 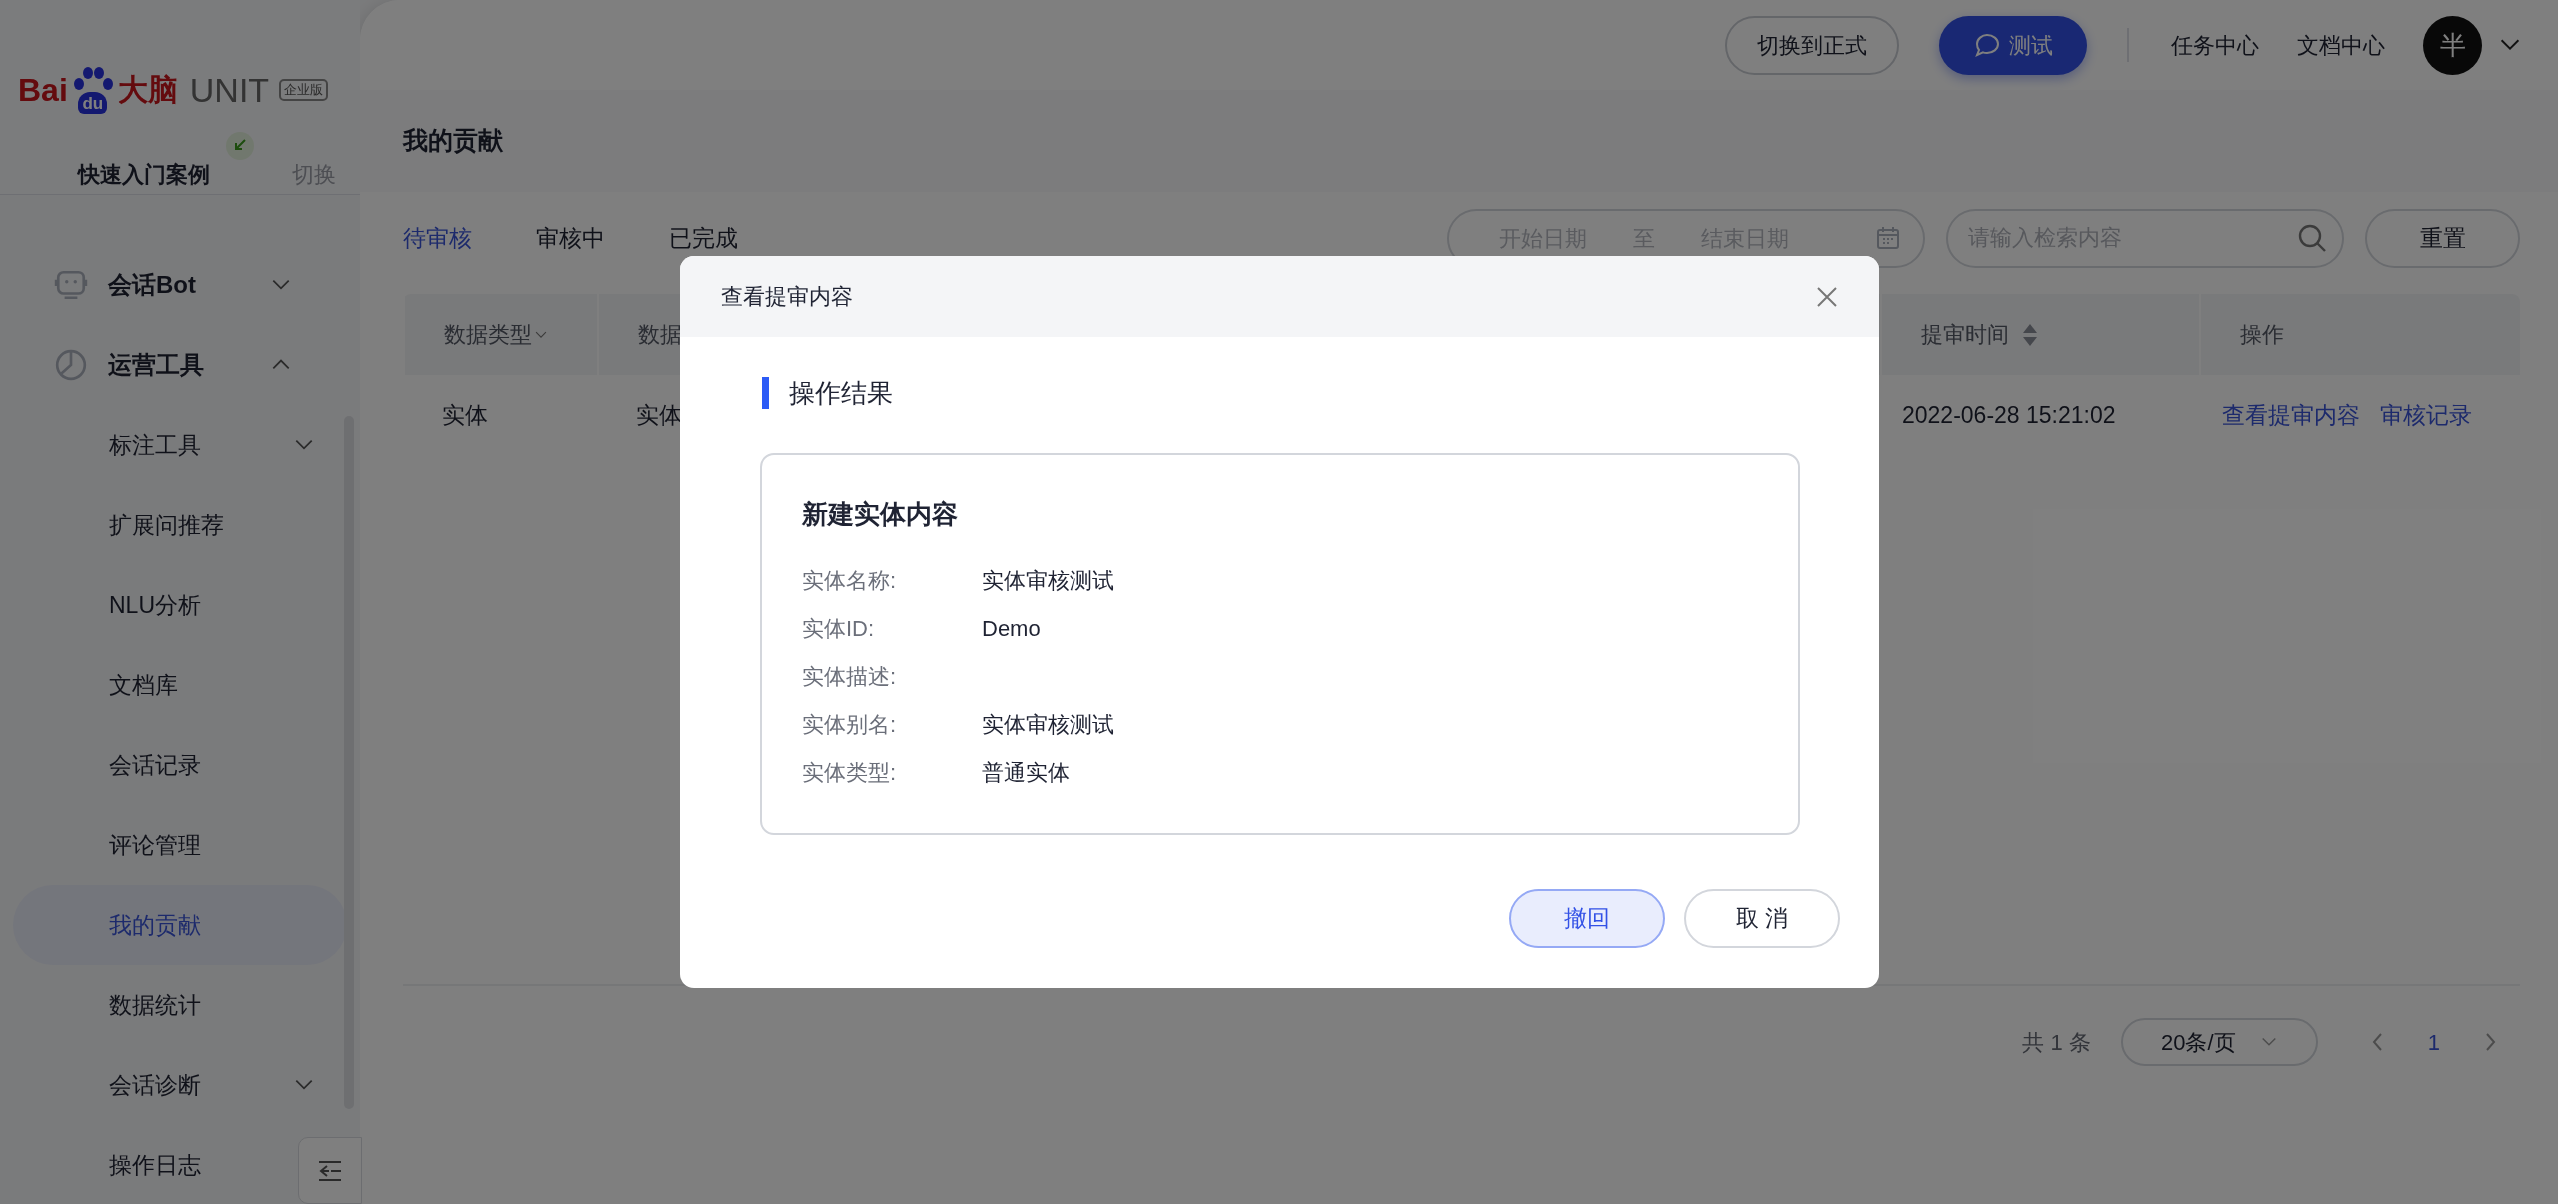 What do you see at coordinates (2442, 238) in the screenshot?
I see `reset-button: 重置` at bounding box center [2442, 238].